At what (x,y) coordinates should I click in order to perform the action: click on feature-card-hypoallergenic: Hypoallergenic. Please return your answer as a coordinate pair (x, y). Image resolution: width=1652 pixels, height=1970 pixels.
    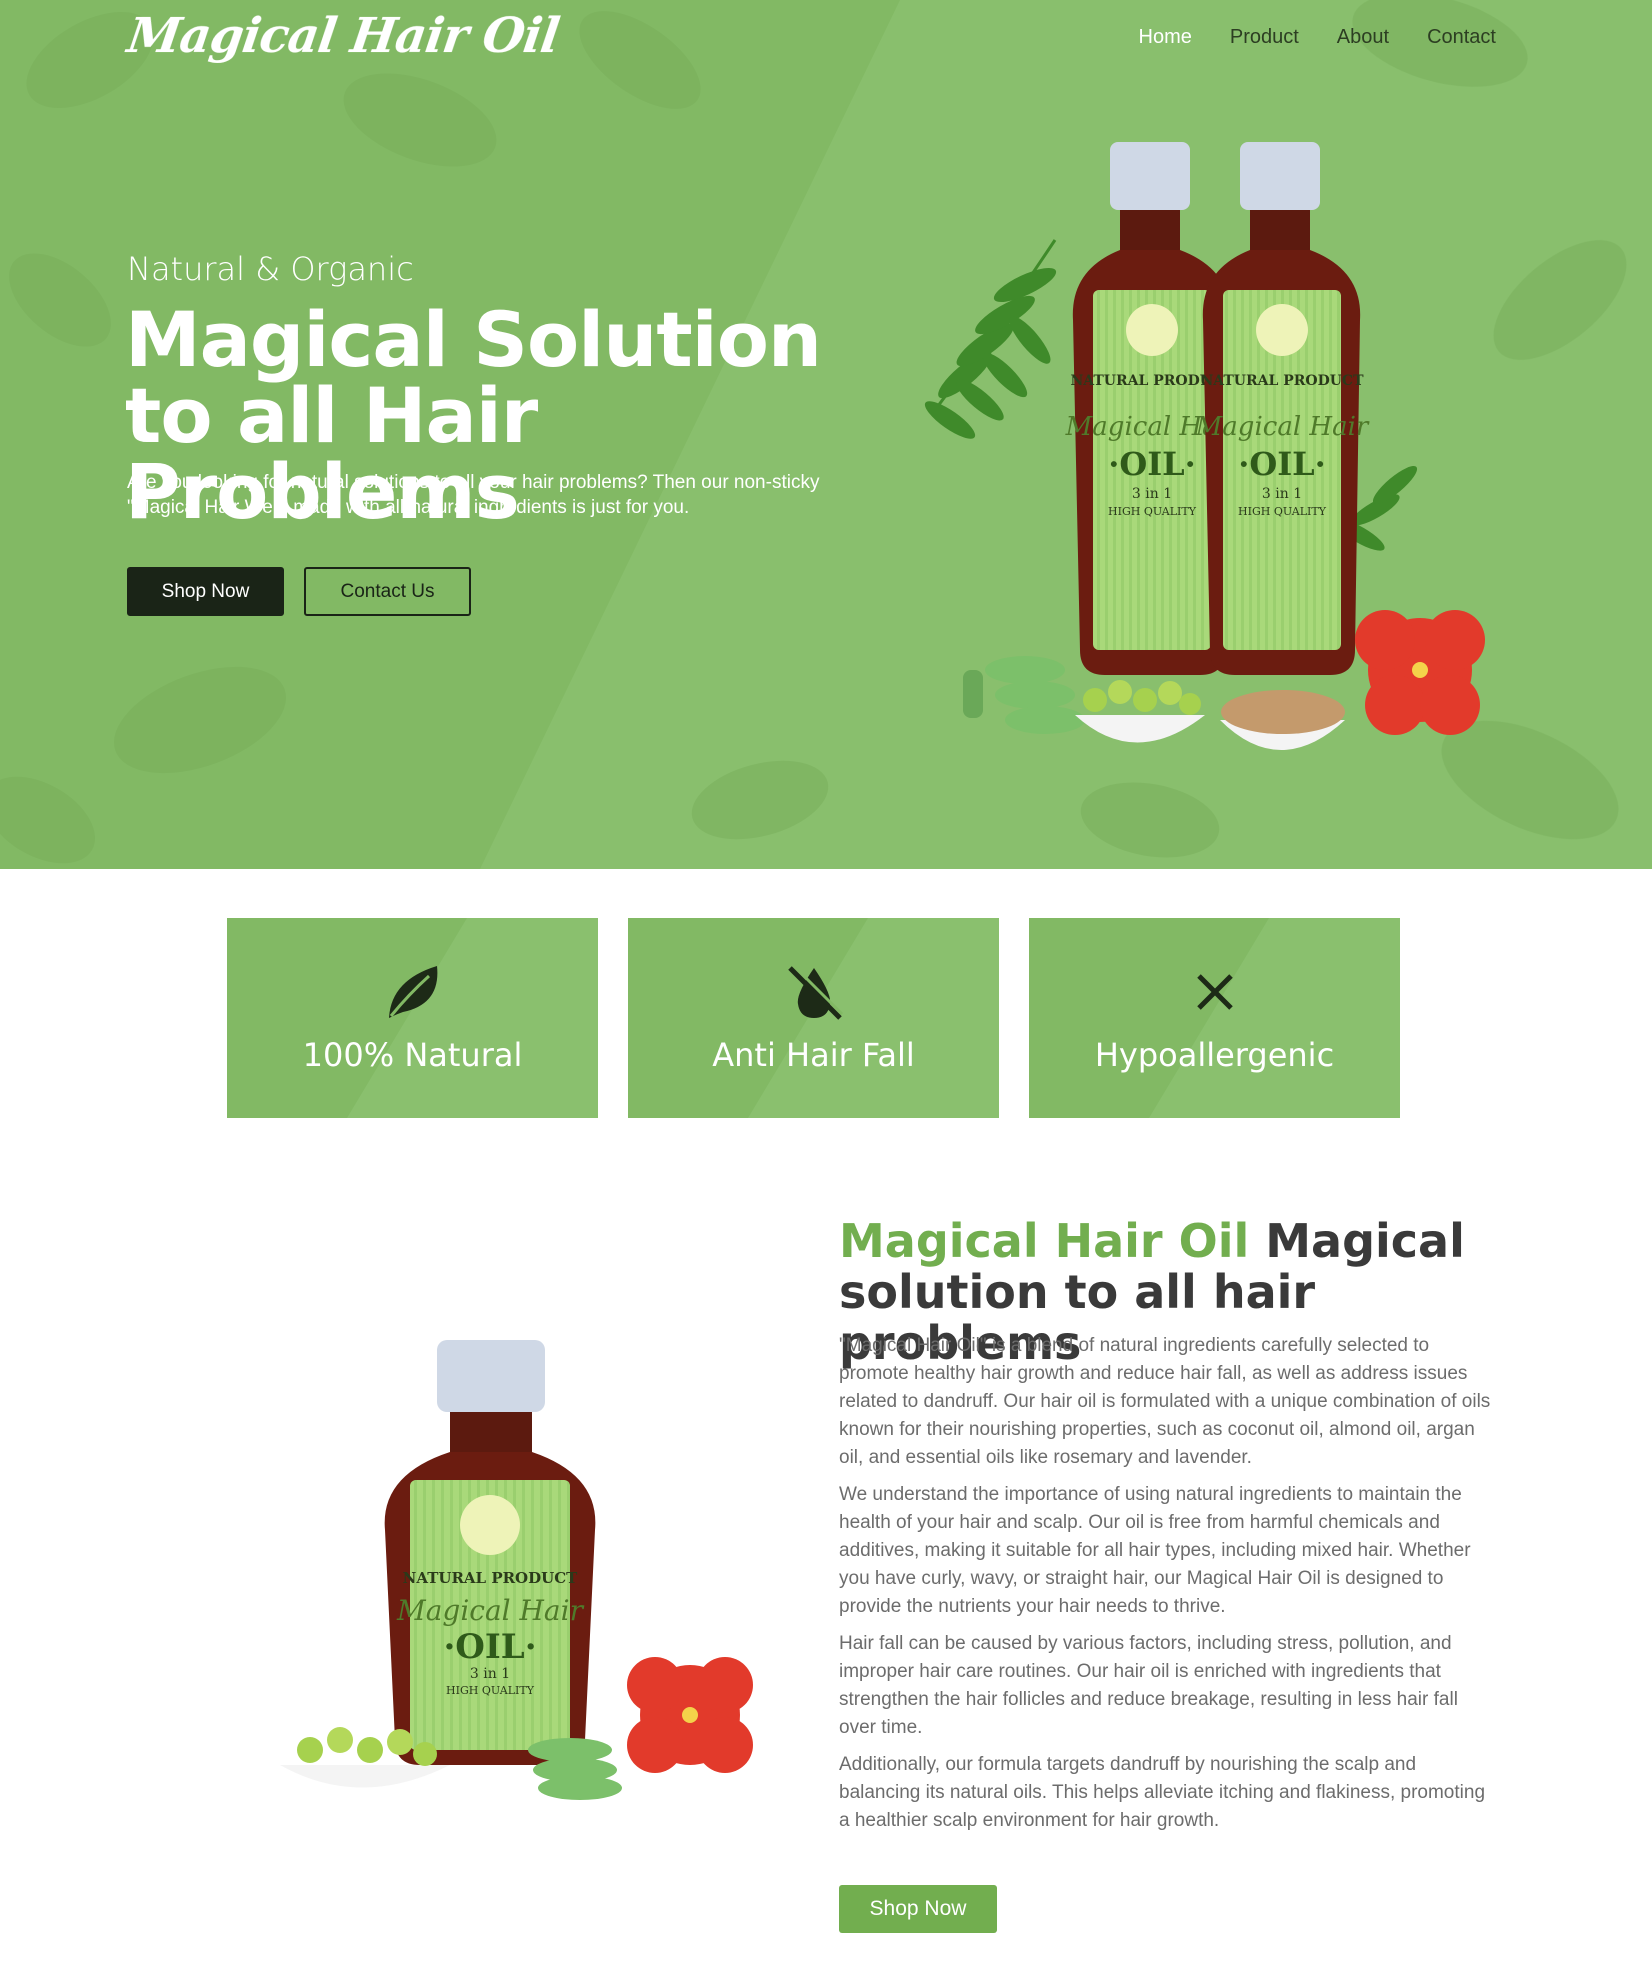
    Looking at the image, I should click on (1214, 1018).